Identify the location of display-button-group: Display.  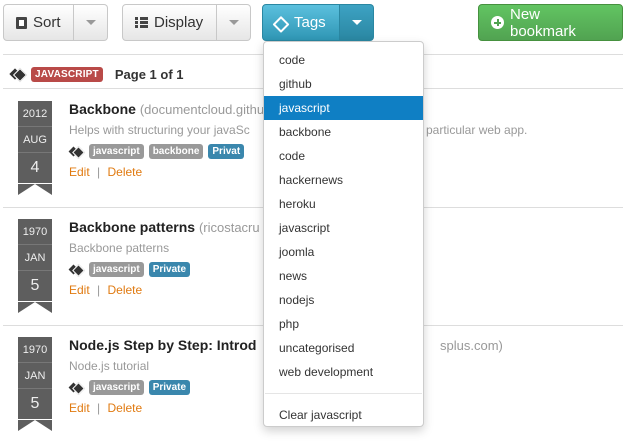
(186, 22).